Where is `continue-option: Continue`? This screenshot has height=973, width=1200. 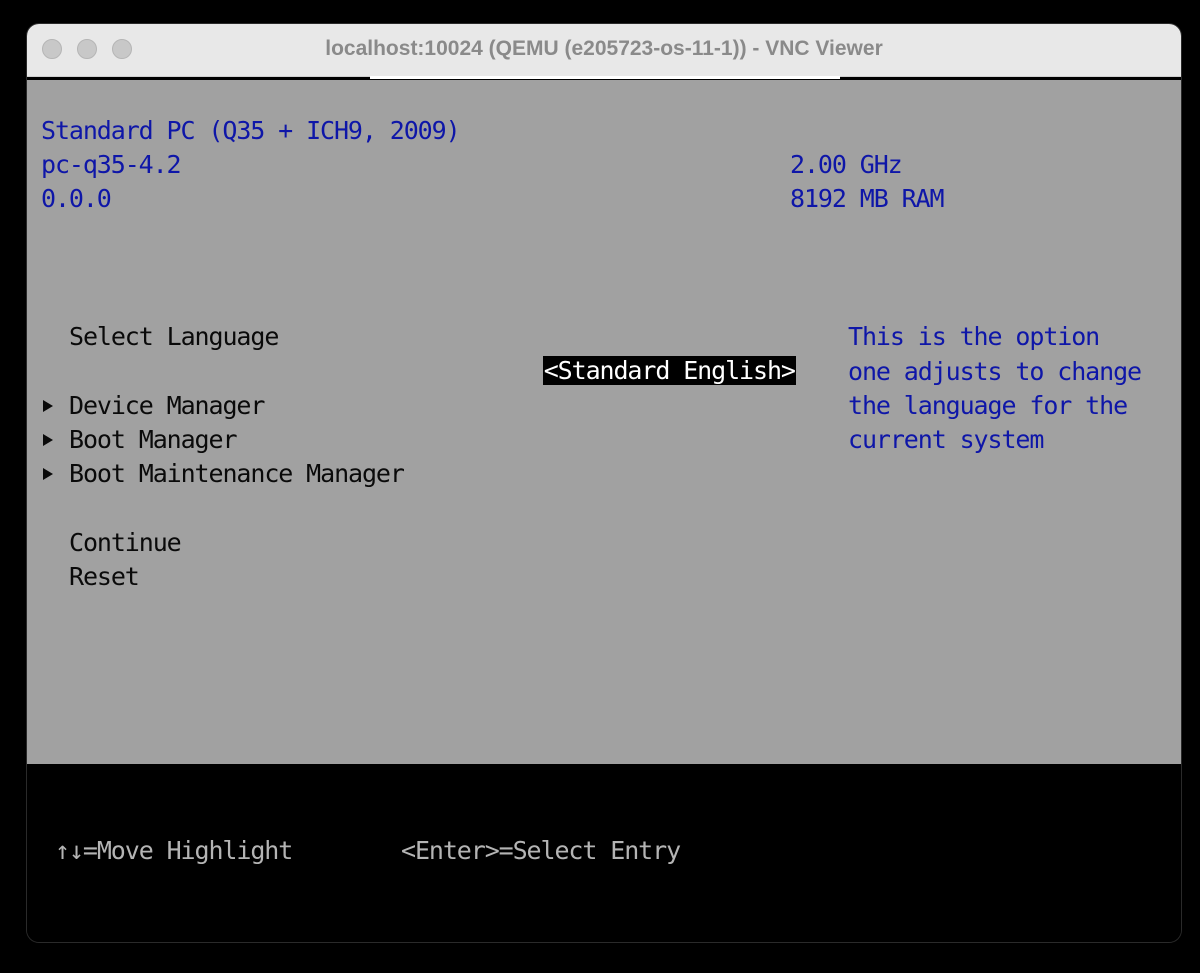
continue-option: Continue is located at coordinates (125, 543).